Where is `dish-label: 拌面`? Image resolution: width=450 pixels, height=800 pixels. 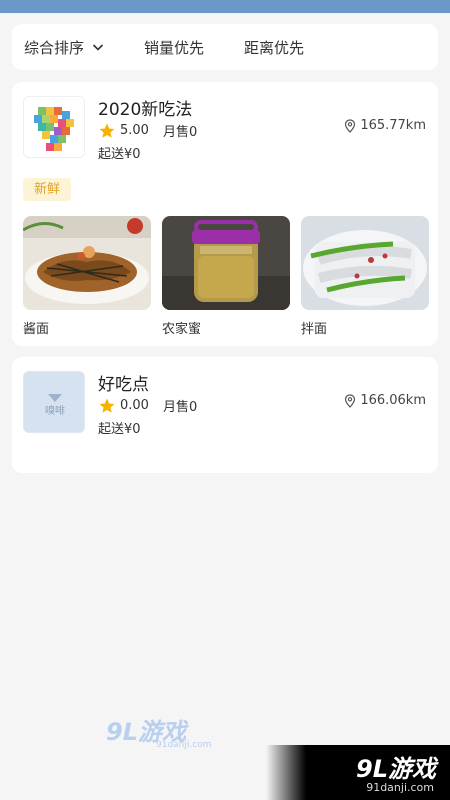
dish-label: 拌面 is located at coordinates (314, 329).